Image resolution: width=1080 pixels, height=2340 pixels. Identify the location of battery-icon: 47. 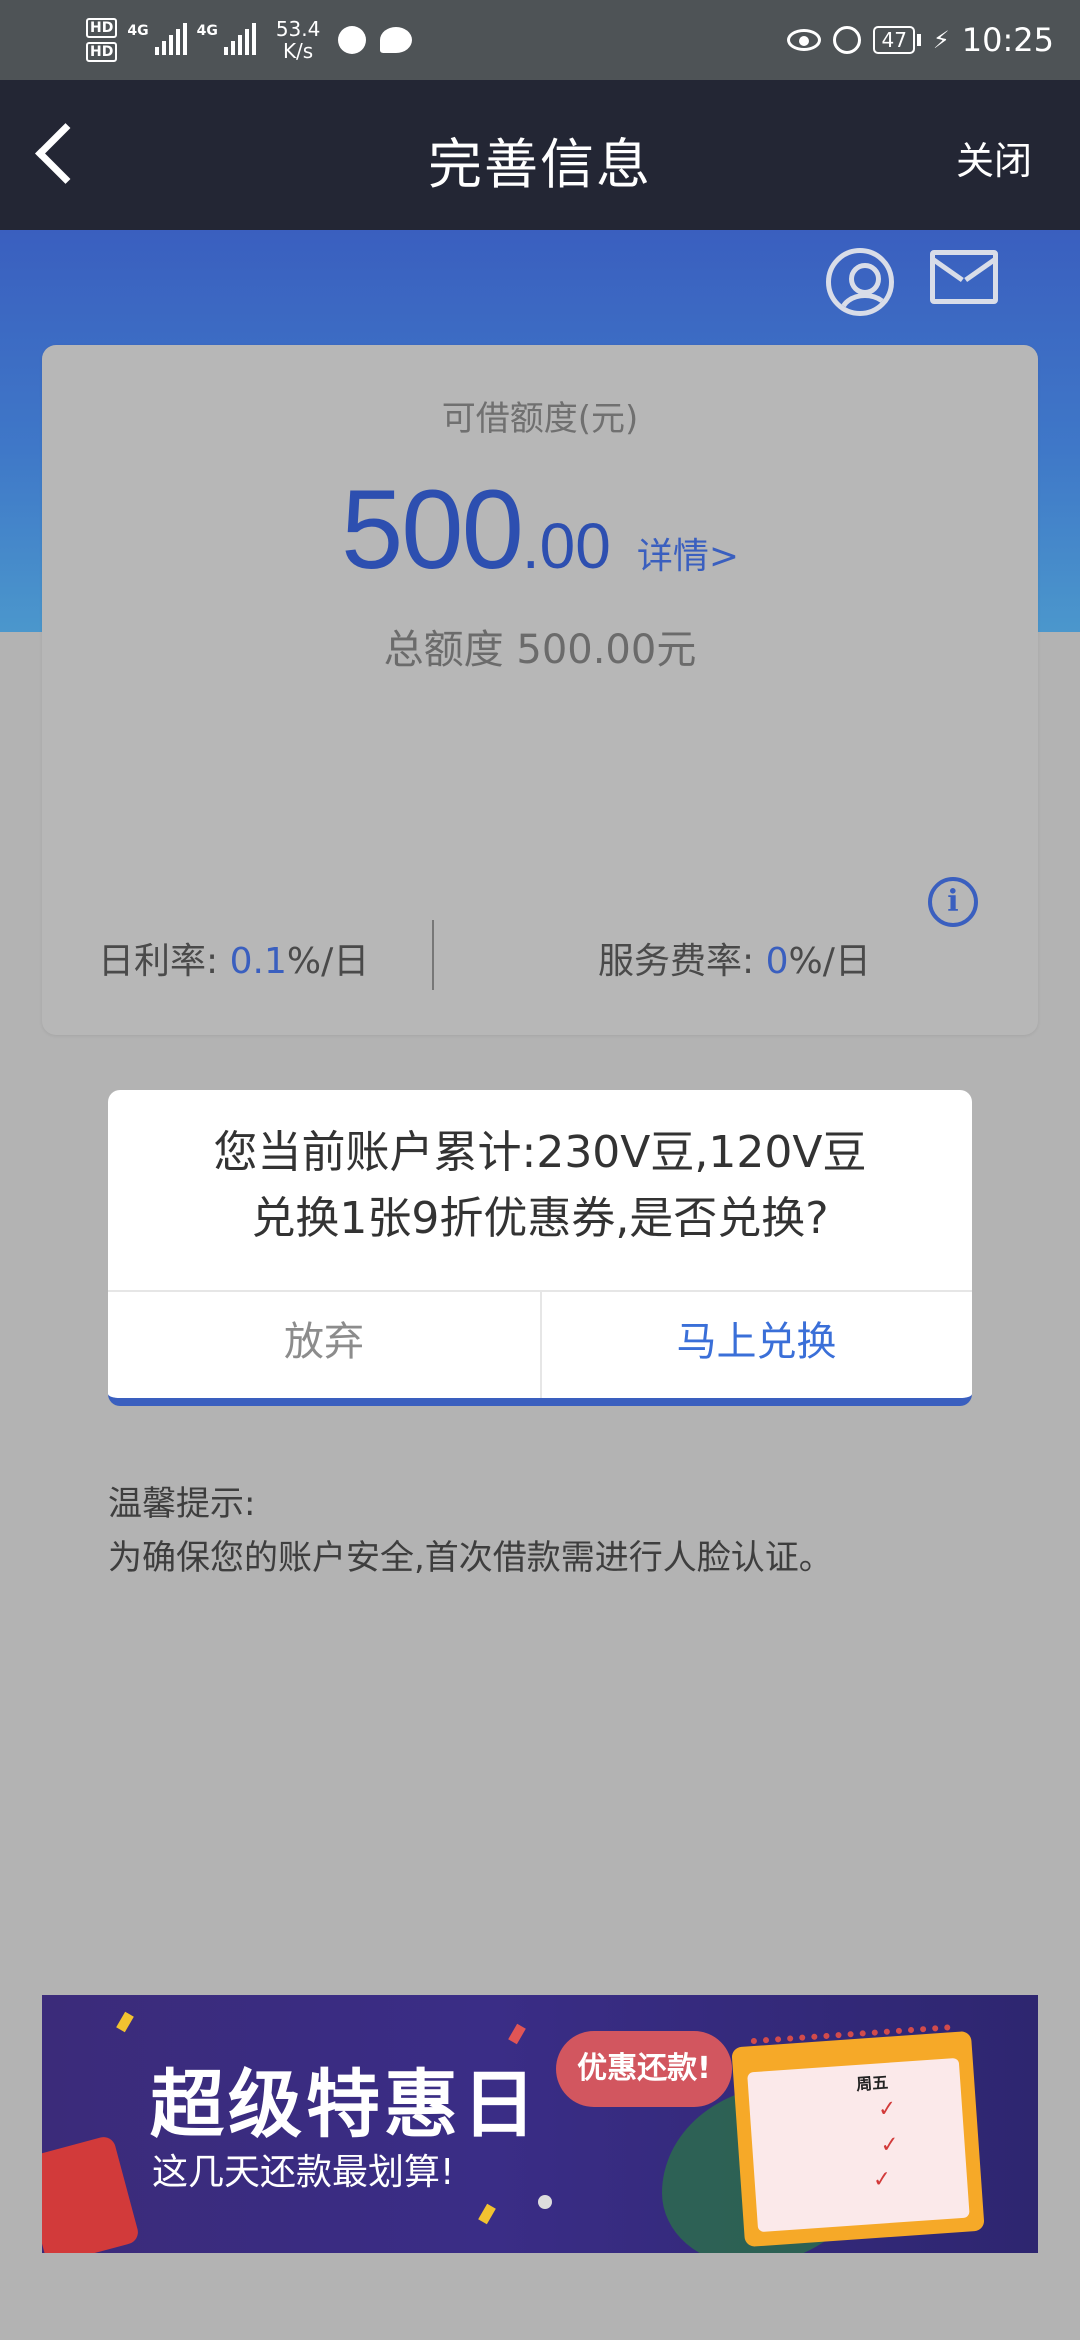
(897, 40).